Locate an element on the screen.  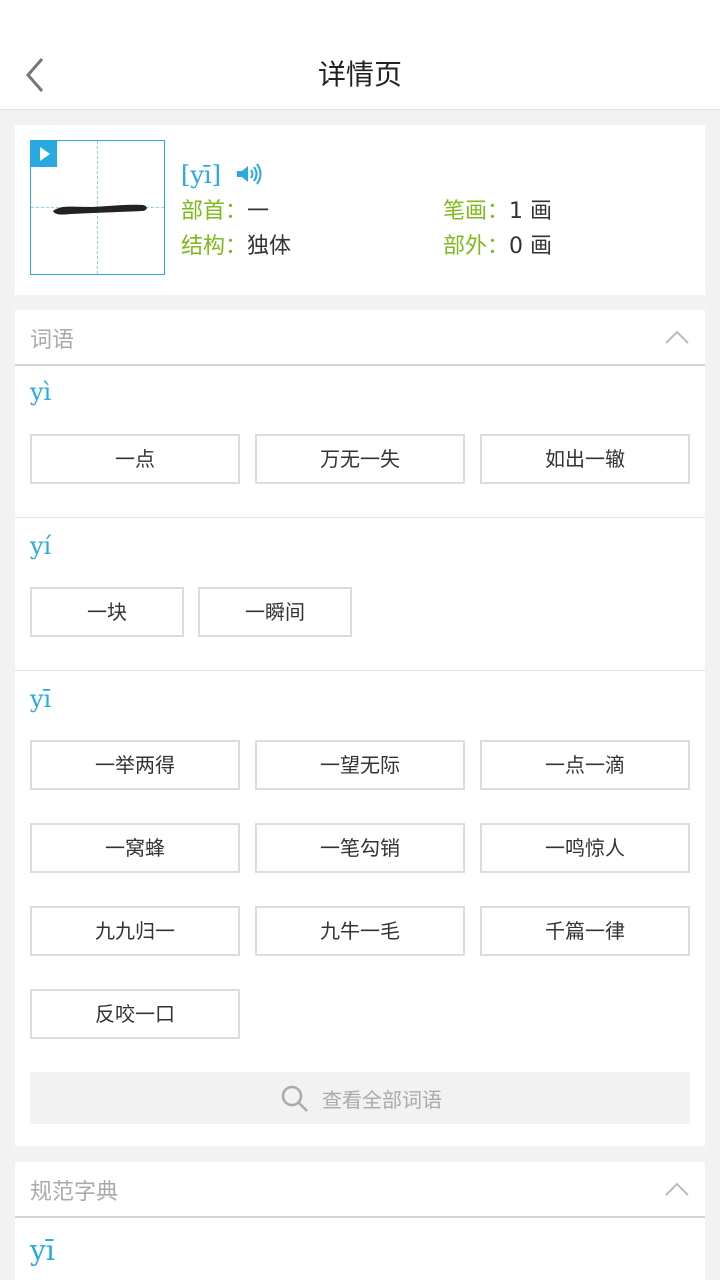
structure-info: 结构：独体 is located at coordinates (236, 247).